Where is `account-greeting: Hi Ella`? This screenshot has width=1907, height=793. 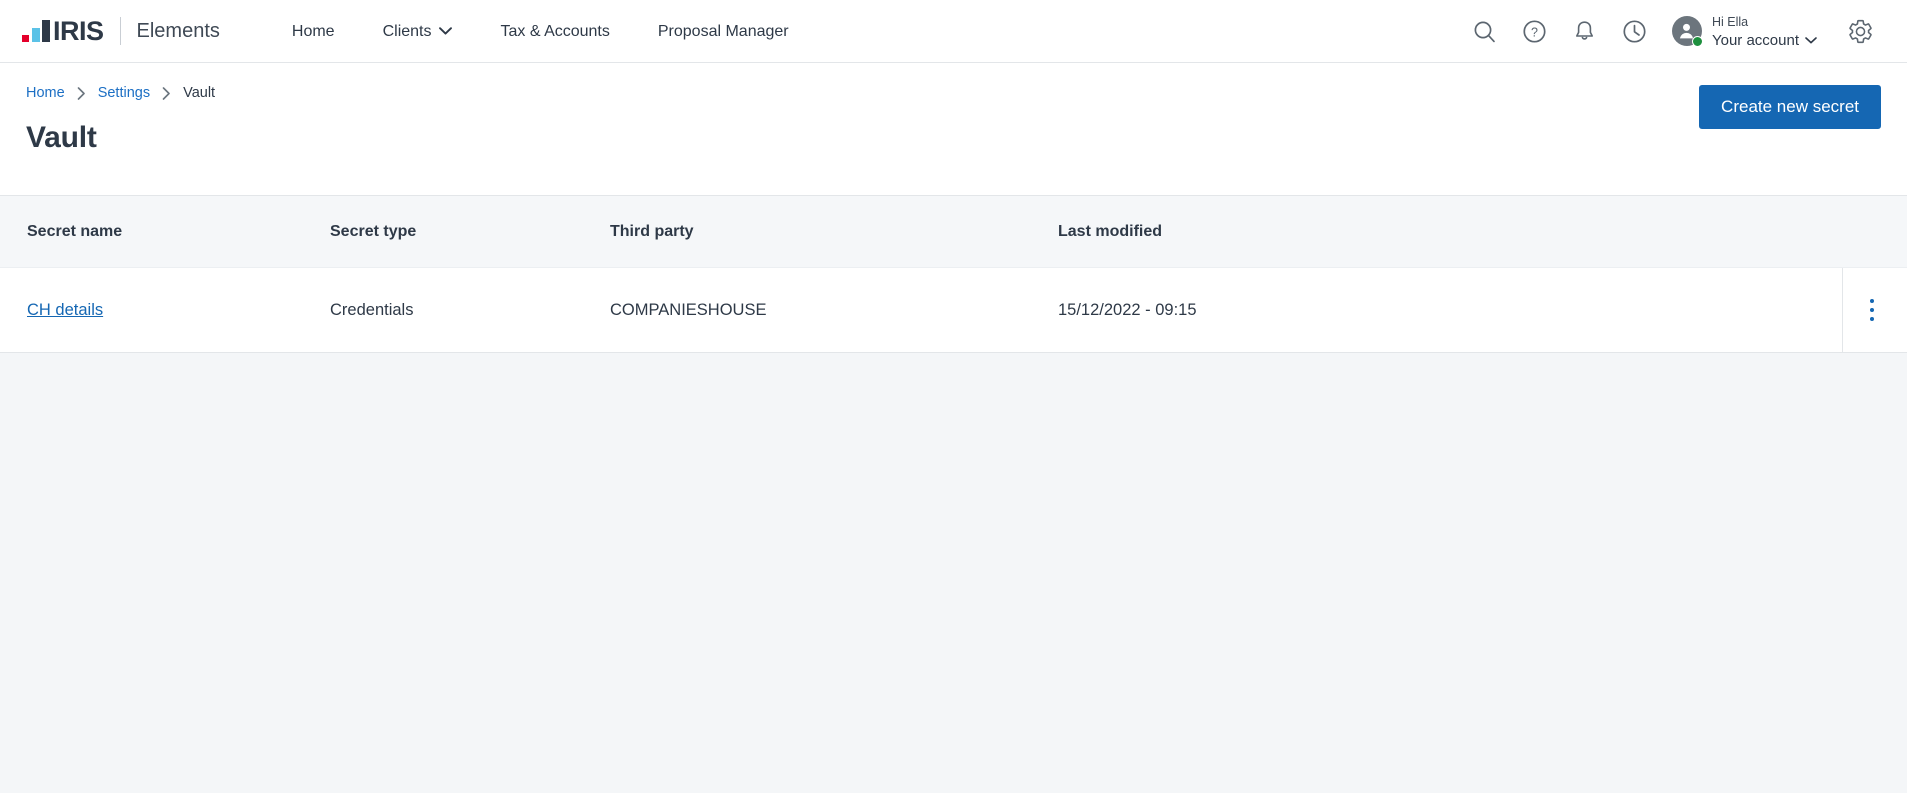 account-greeting: Hi Ella is located at coordinates (1730, 22).